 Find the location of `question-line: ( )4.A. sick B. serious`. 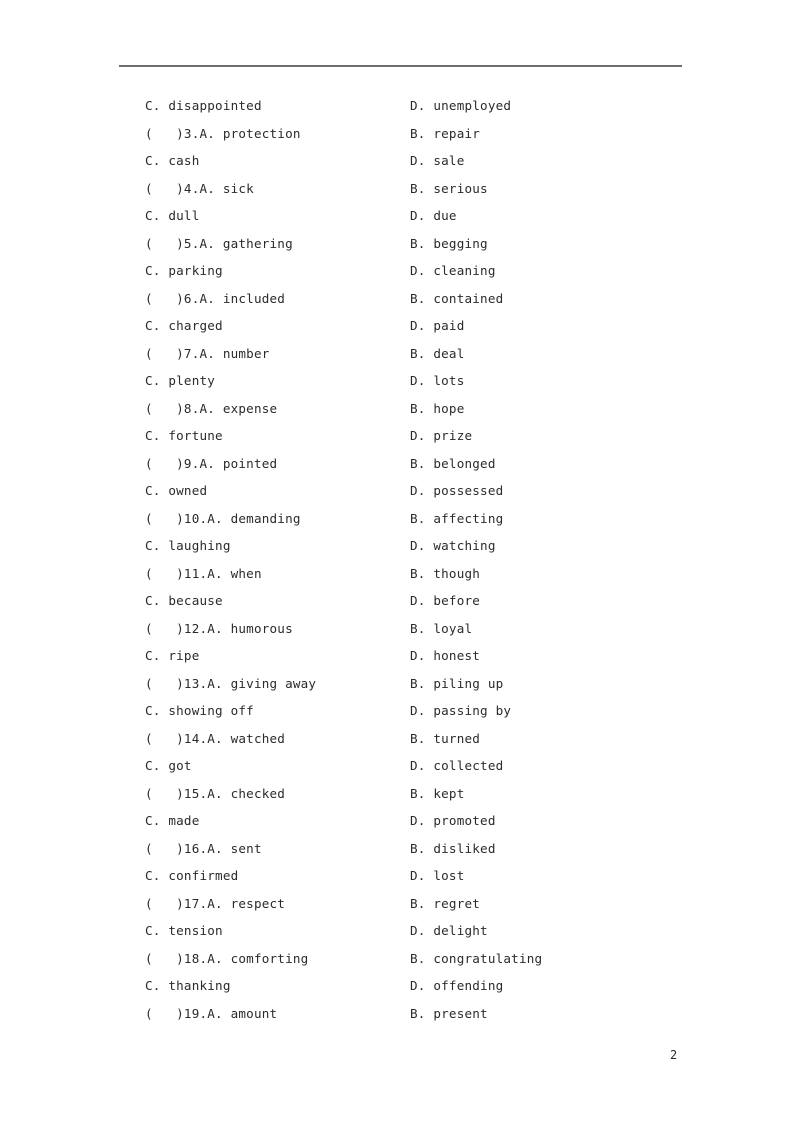

question-line: ( )4.A. sick B. serious is located at coordinates (400, 189).